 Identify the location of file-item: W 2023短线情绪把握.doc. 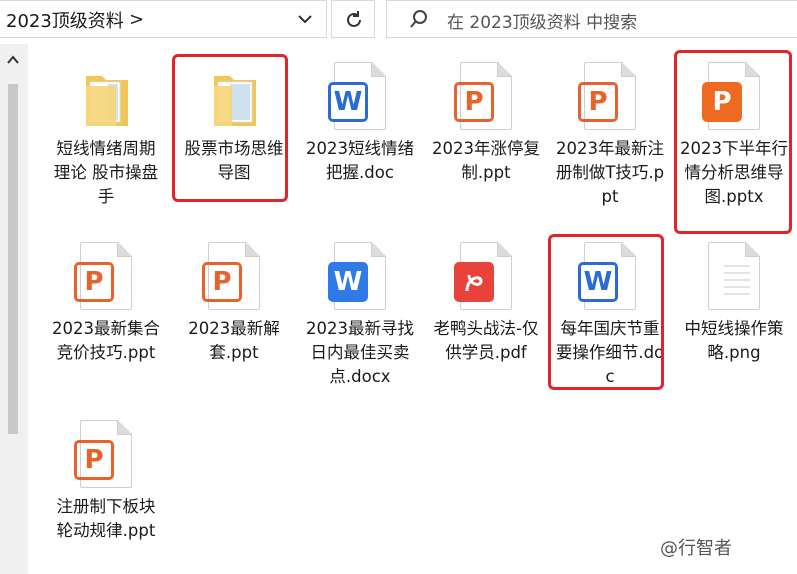
(360, 123).